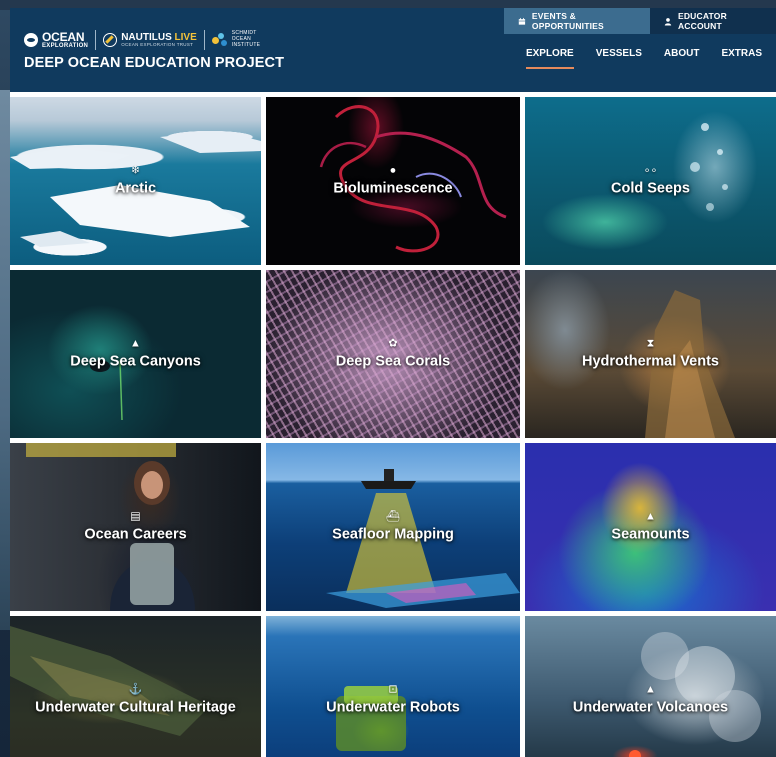  What do you see at coordinates (393, 534) in the screenshot?
I see `tile-label-seafloor-mapping: Seafloor Mapping` at bounding box center [393, 534].